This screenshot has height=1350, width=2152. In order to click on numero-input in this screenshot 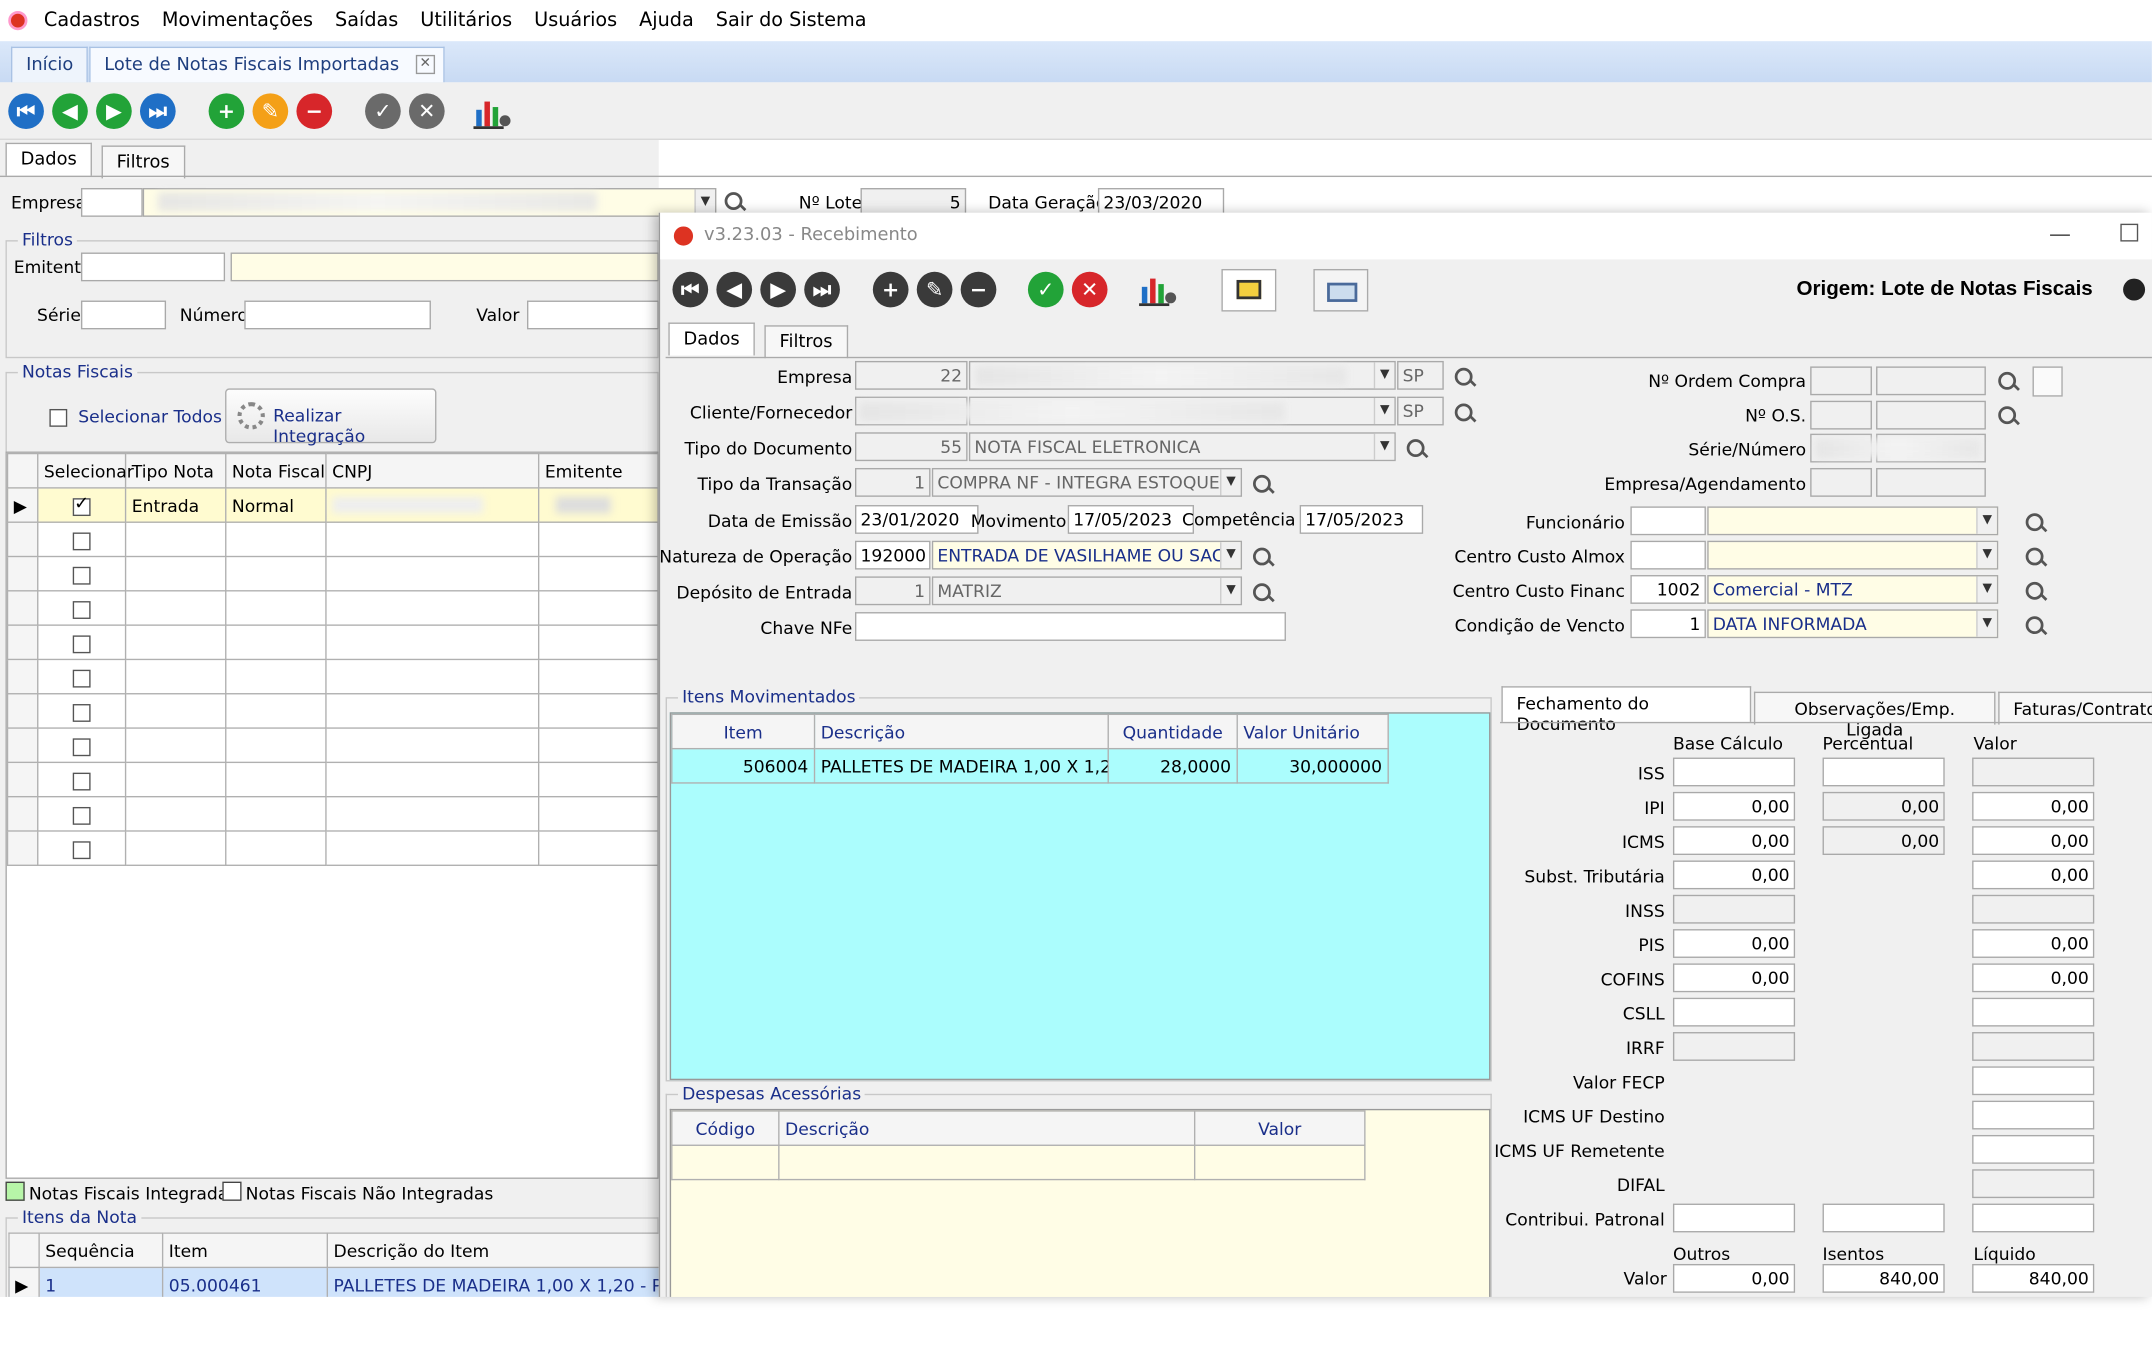, I will do `click(337, 315)`.